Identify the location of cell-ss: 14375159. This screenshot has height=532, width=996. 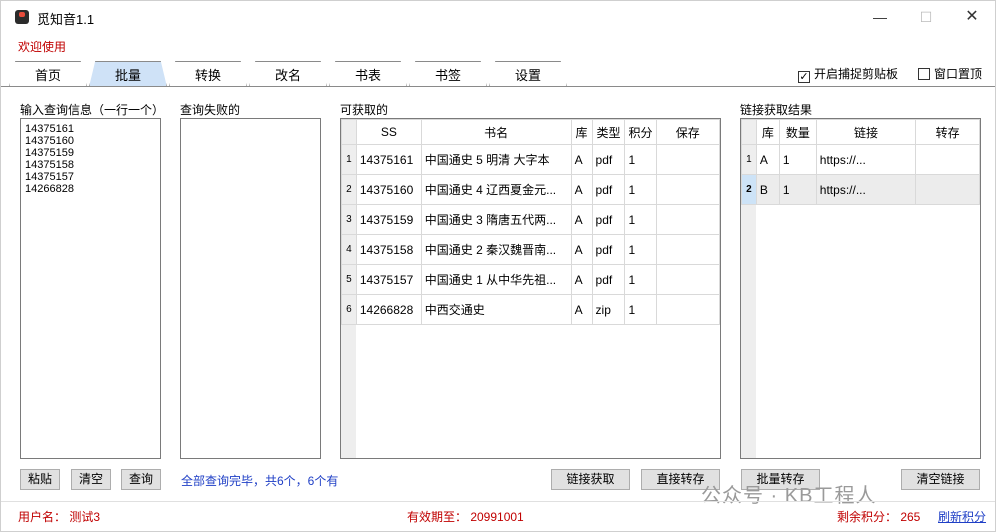
(388, 219).